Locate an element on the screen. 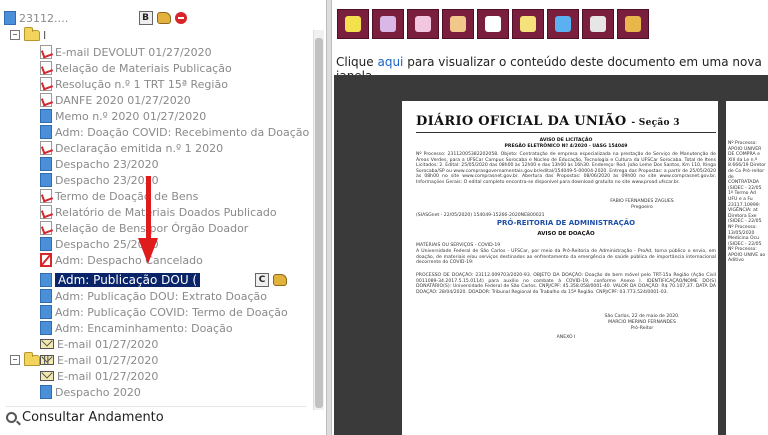 Image resolution: width=768 pixels, height=435 pixels. tree-item: DANFE 2020 01/27/2020 is located at coordinates (115, 100).